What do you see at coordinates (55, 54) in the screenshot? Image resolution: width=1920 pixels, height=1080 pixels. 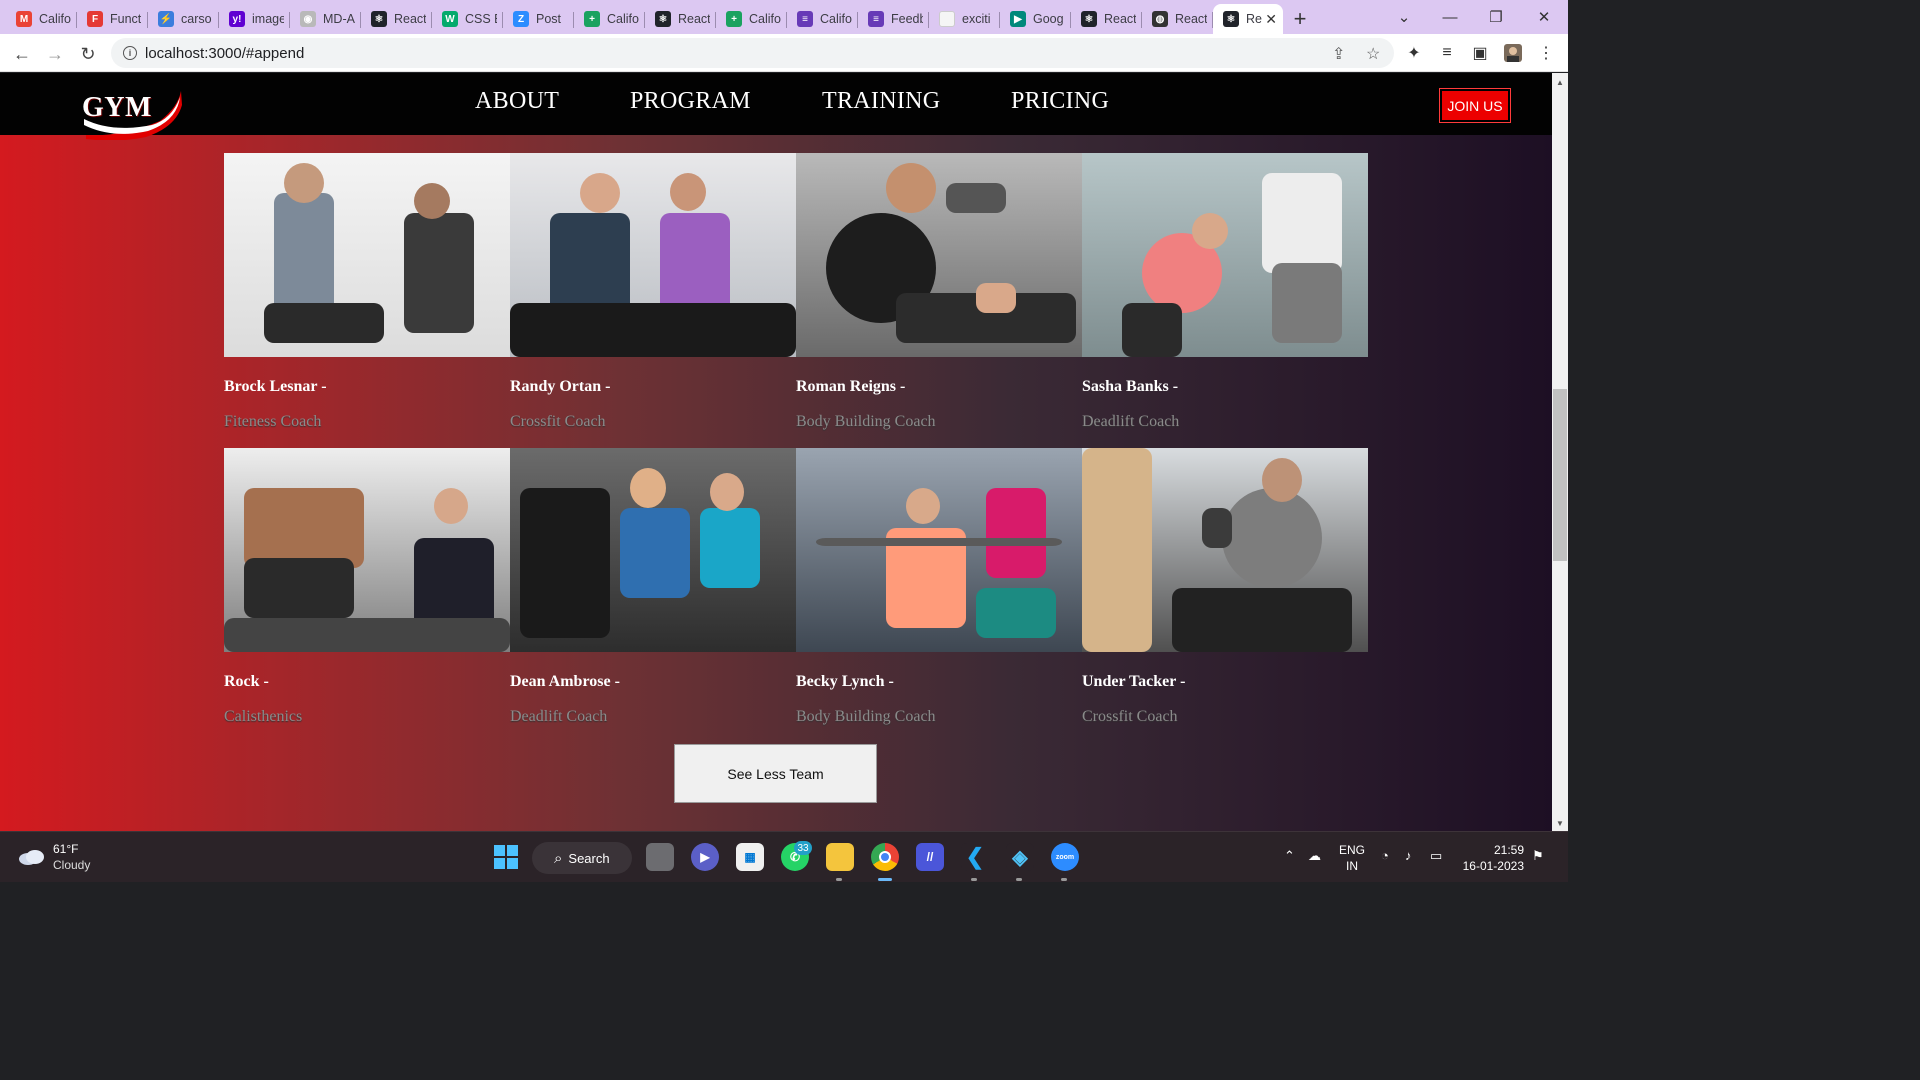 I see `forward-arrow-icon: →` at bounding box center [55, 54].